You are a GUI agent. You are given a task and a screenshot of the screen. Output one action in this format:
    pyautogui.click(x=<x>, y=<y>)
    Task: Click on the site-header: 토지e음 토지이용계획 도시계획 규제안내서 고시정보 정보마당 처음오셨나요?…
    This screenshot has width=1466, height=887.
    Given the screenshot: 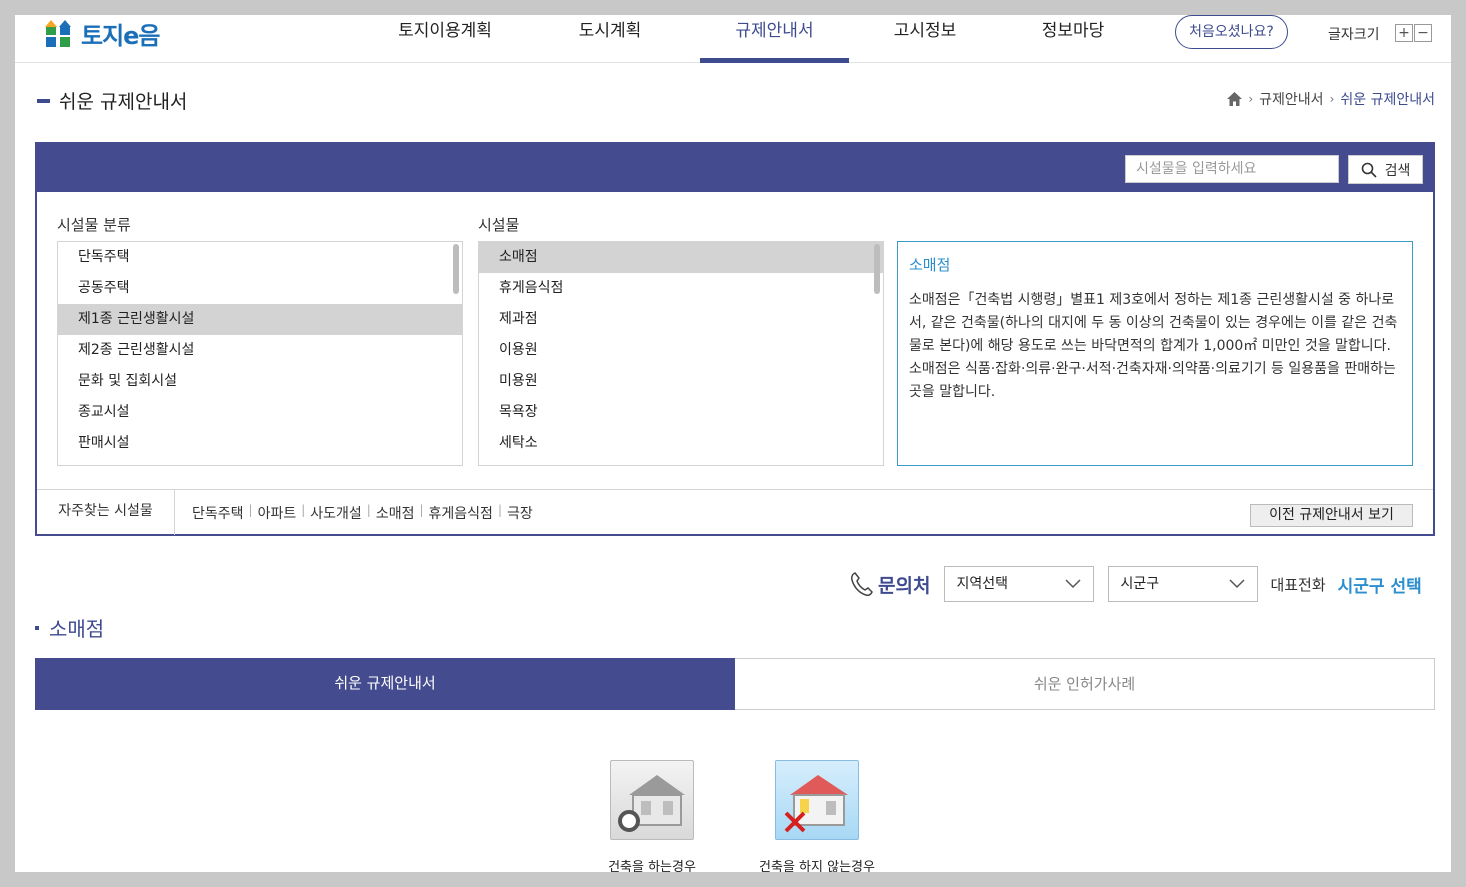 What is the action you would take?
    pyautogui.click(x=733, y=39)
    